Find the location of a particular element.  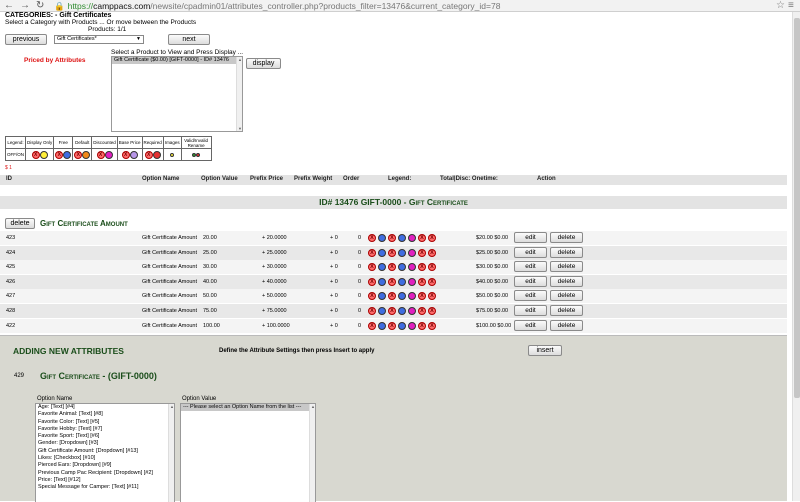

next-button: next is located at coordinates (189, 39).